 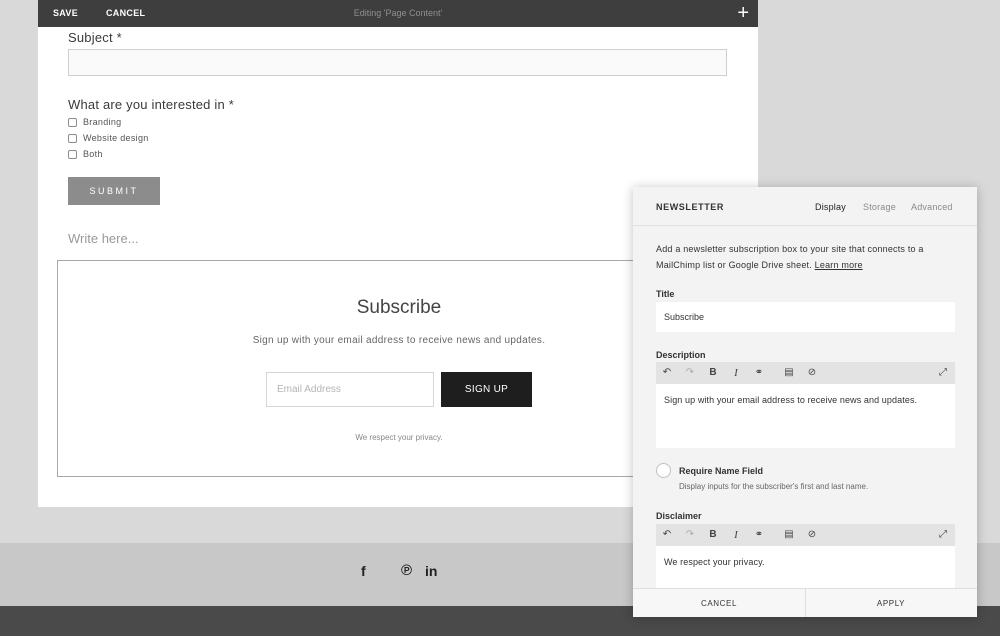 I want to click on facebook-icon: f, so click(x=363, y=571).